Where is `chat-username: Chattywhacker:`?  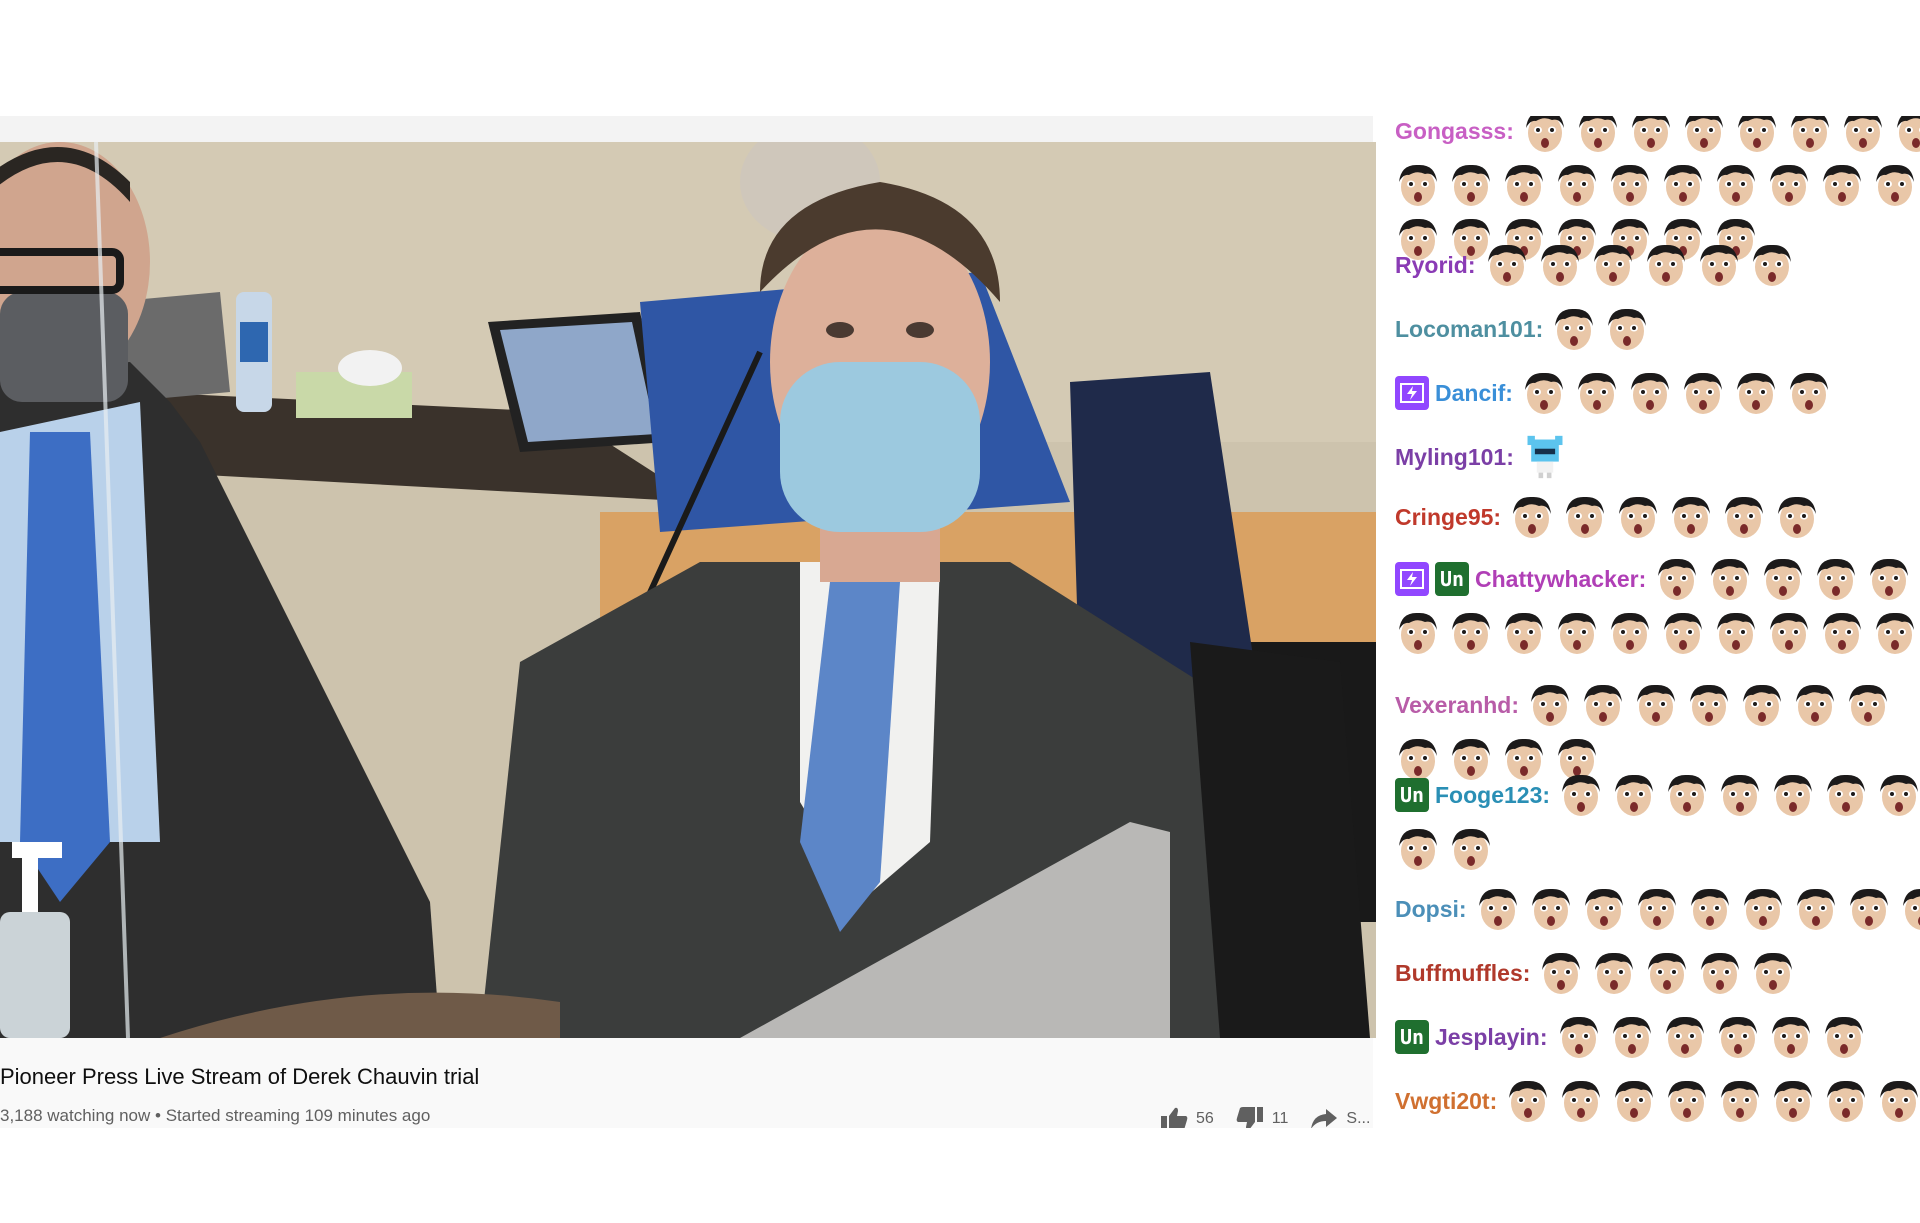
chat-username: Chattywhacker: is located at coordinates (1560, 579).